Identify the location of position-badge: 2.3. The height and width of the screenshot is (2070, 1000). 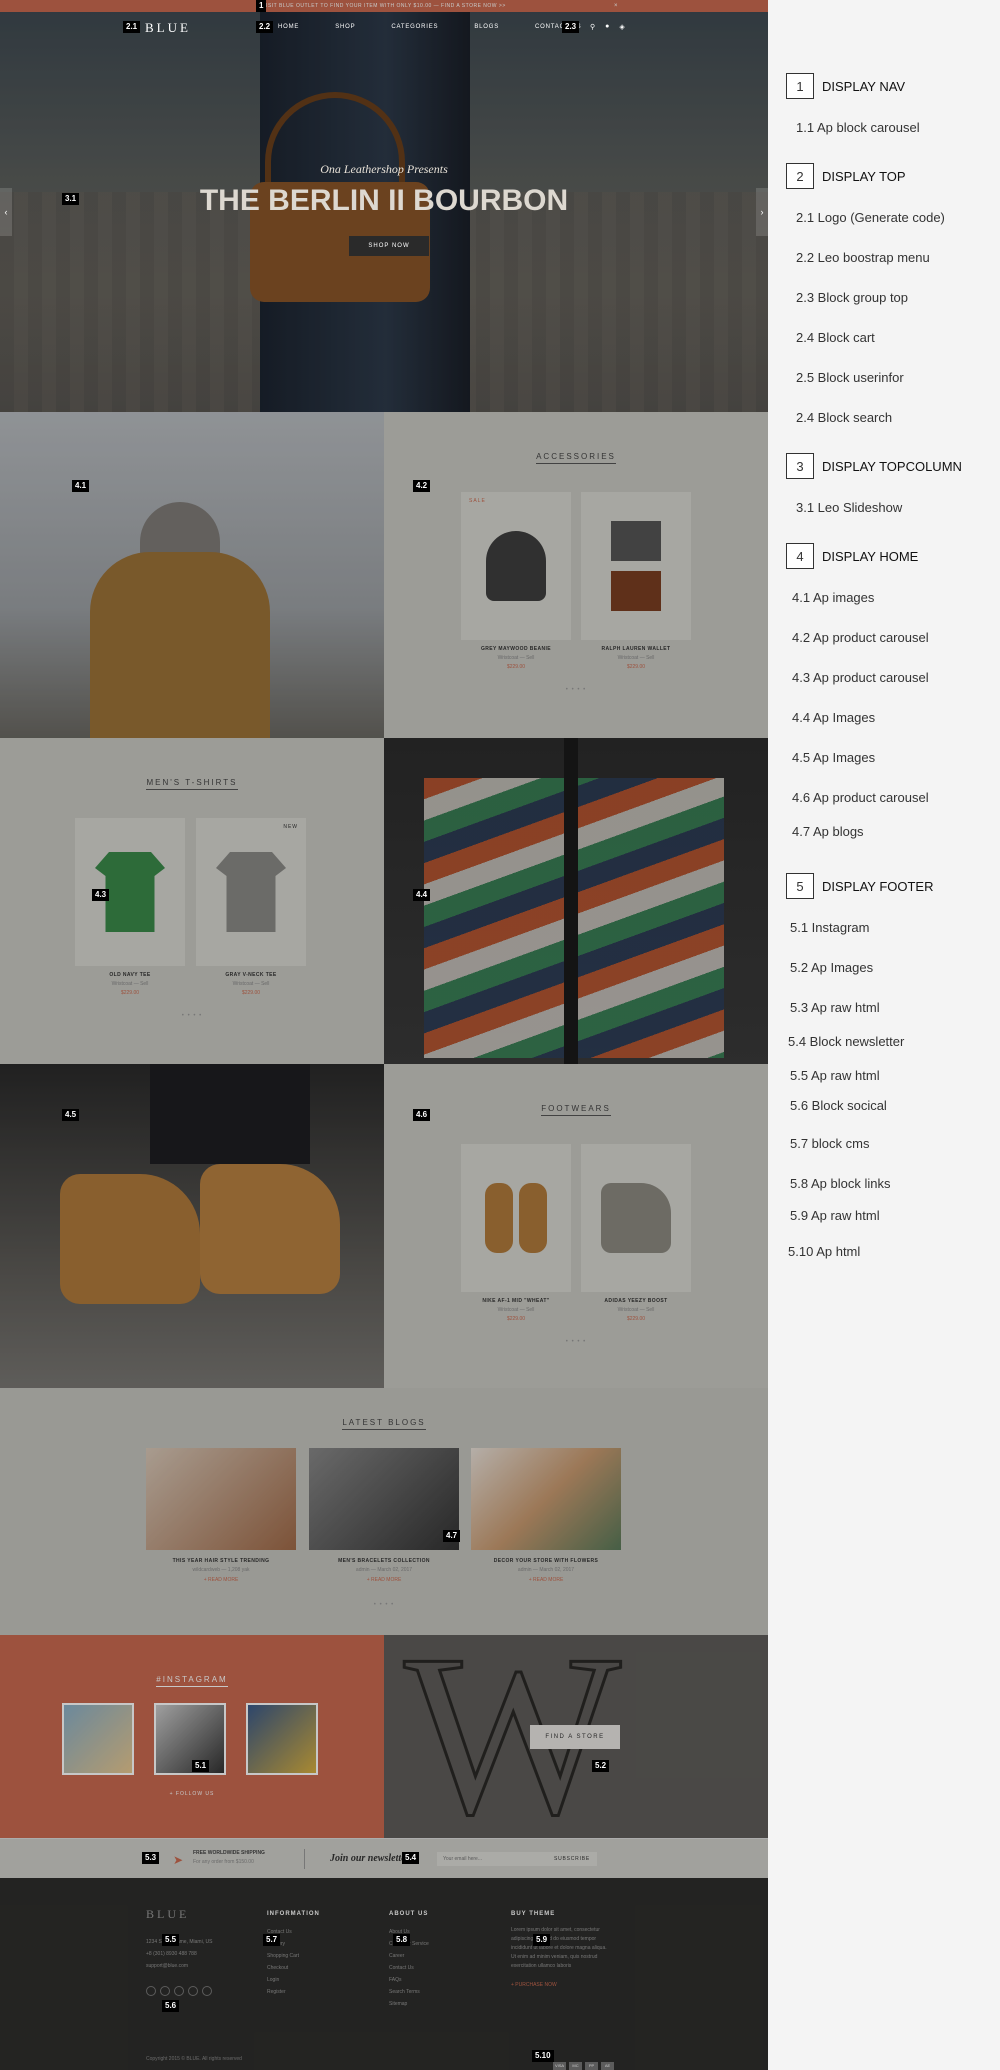
(571, 27).